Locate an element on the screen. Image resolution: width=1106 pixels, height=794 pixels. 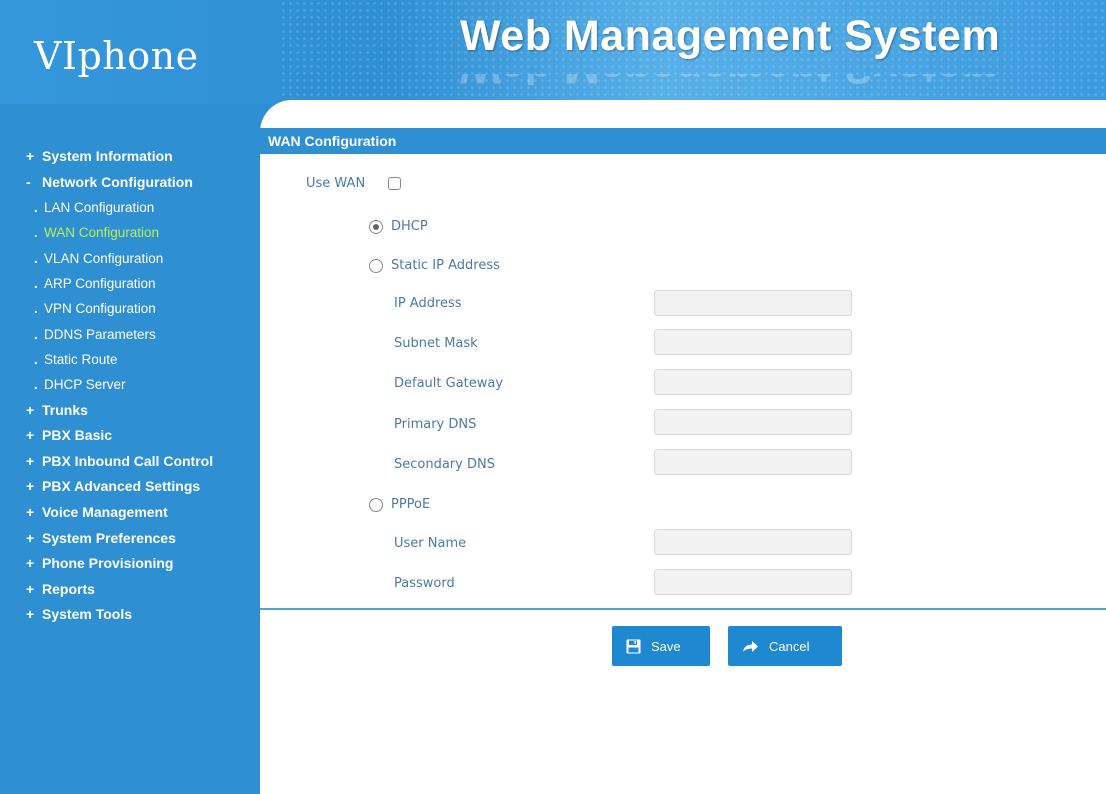
system-title: Web Management System is located at coordinates (730, 36).